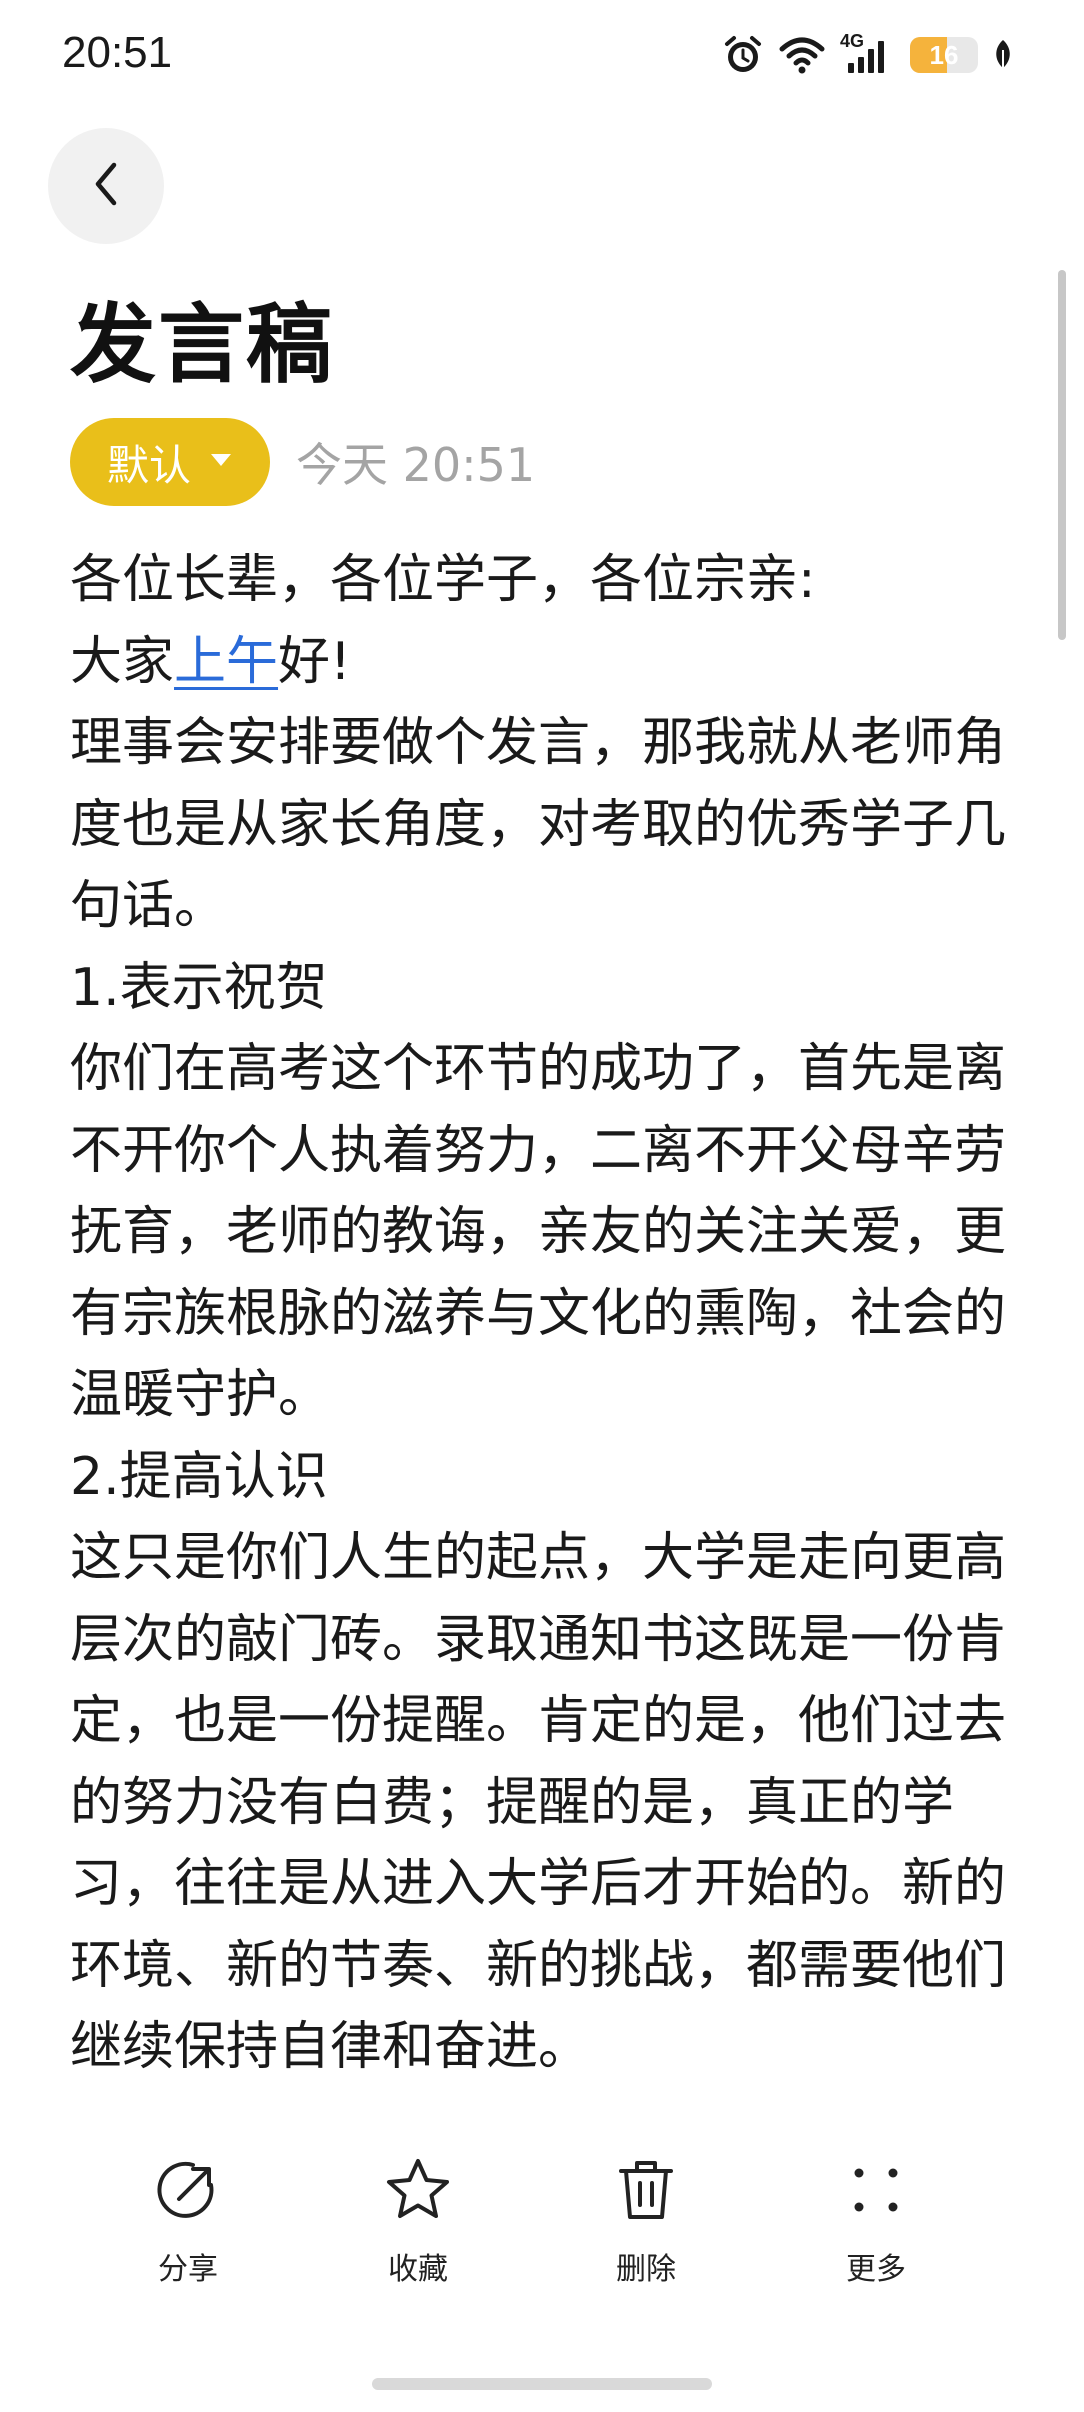 The height and width of the screenshot is (2412, 1084). I want to click on note-date: 今天 20:51, so click(416, 465).